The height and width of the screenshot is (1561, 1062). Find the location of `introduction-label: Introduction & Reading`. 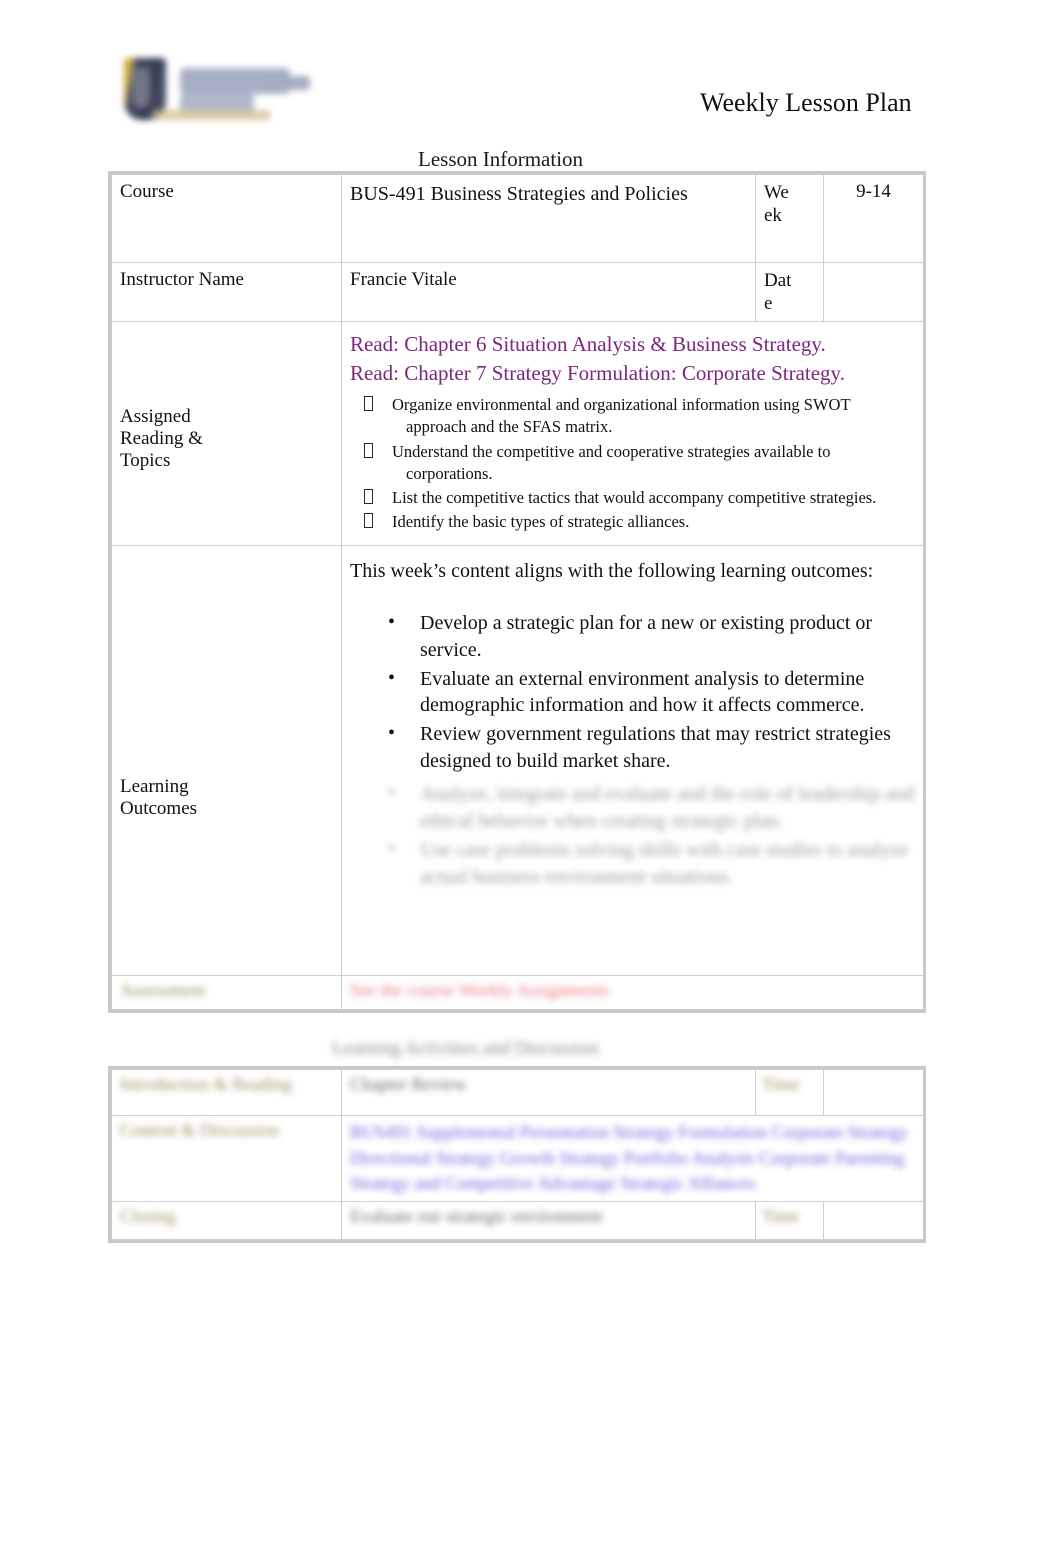

introduction-label: Introduction & Reading is located at coordinates (226, 1092).